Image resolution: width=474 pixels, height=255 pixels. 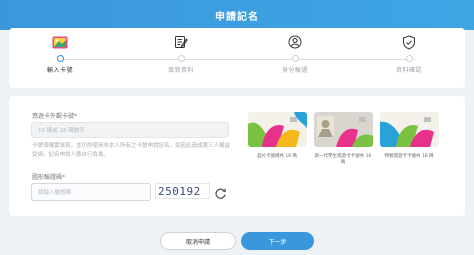 I want to click on step-enter-card-number: 輸入卡號, so click(x=60, y=54).